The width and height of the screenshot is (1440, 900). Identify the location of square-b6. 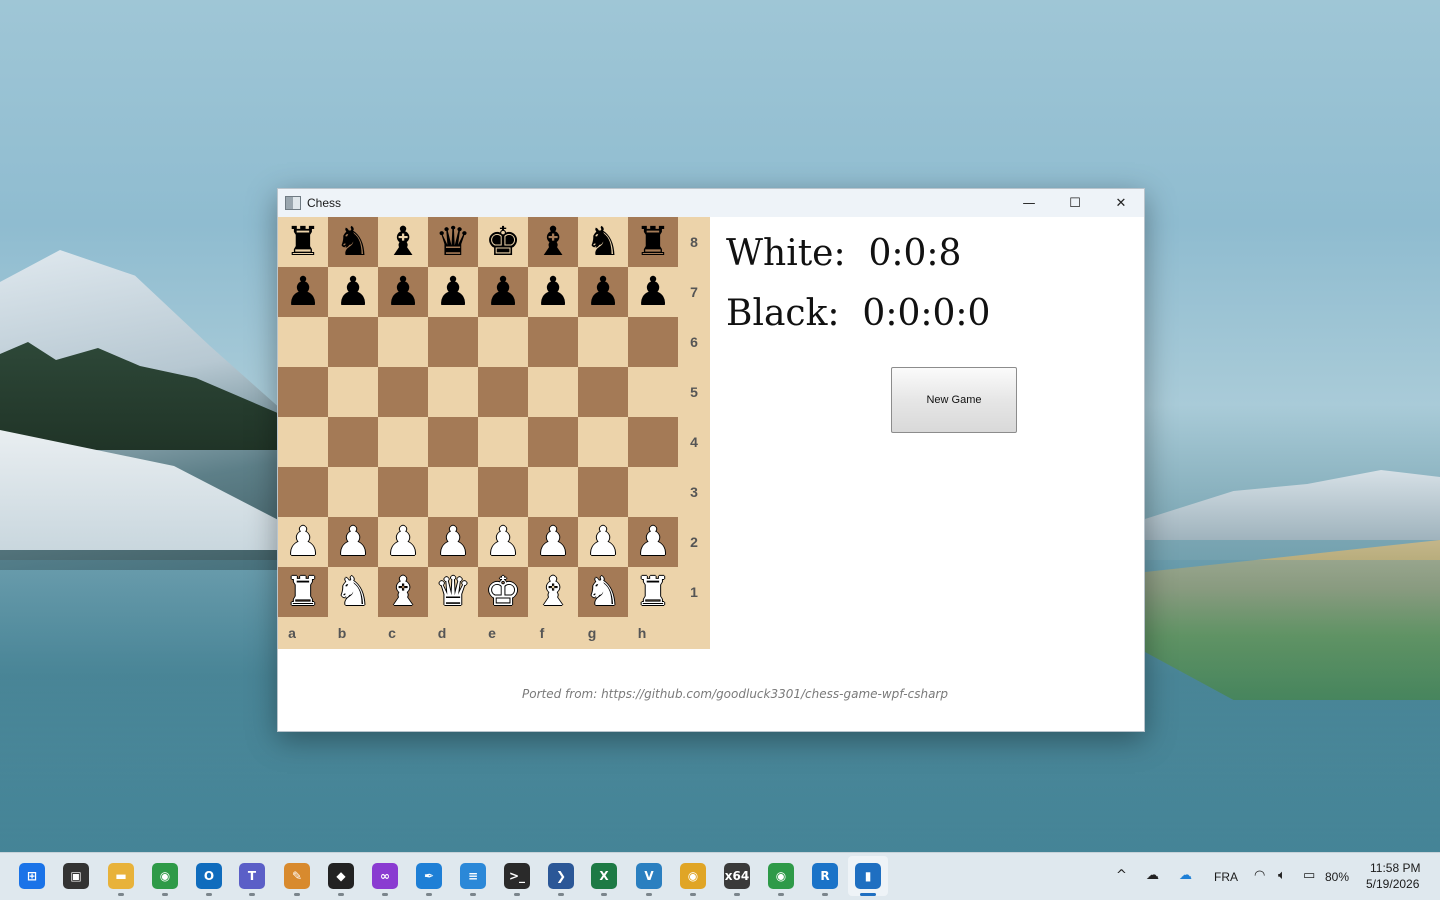
(353, 342).